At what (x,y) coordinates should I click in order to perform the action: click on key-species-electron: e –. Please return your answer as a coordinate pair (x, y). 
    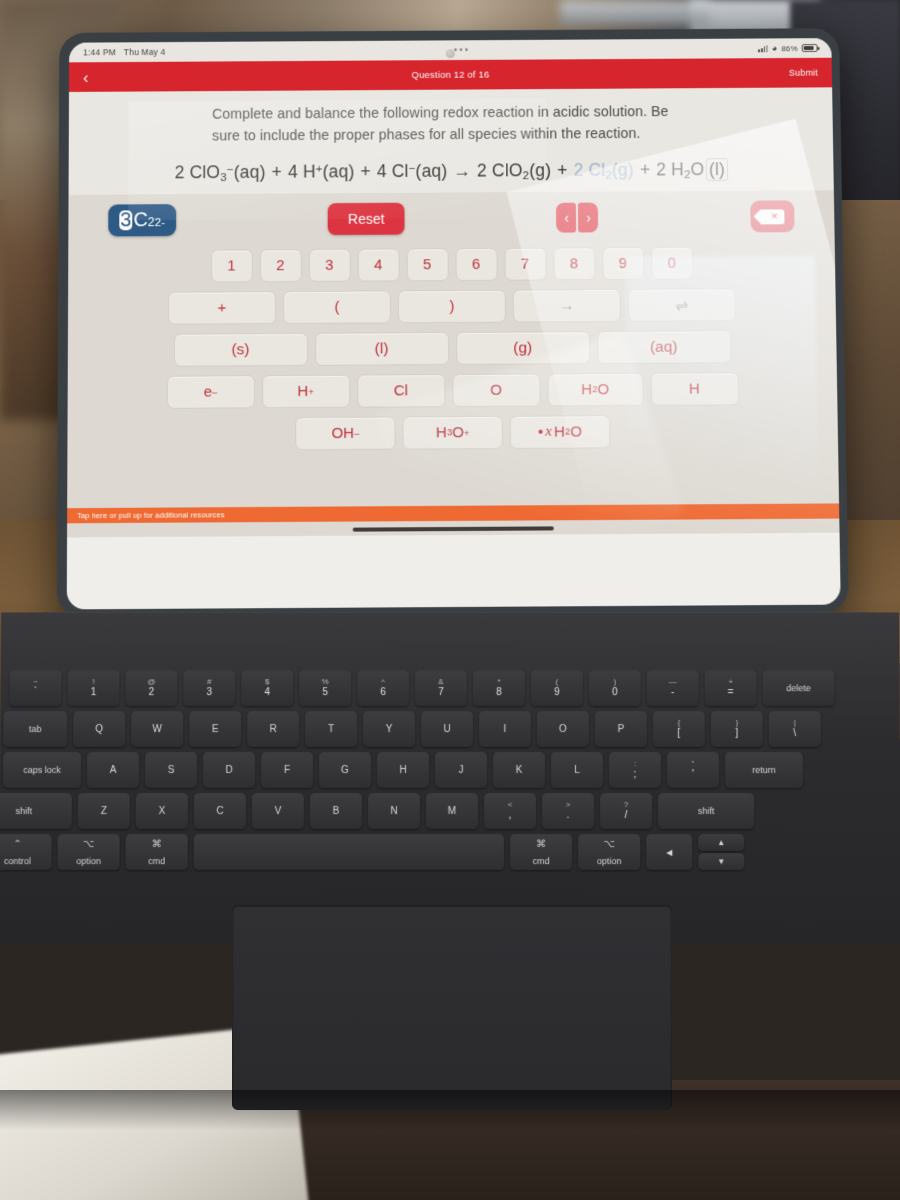
    Looking at the image, I should click on (210, 392).